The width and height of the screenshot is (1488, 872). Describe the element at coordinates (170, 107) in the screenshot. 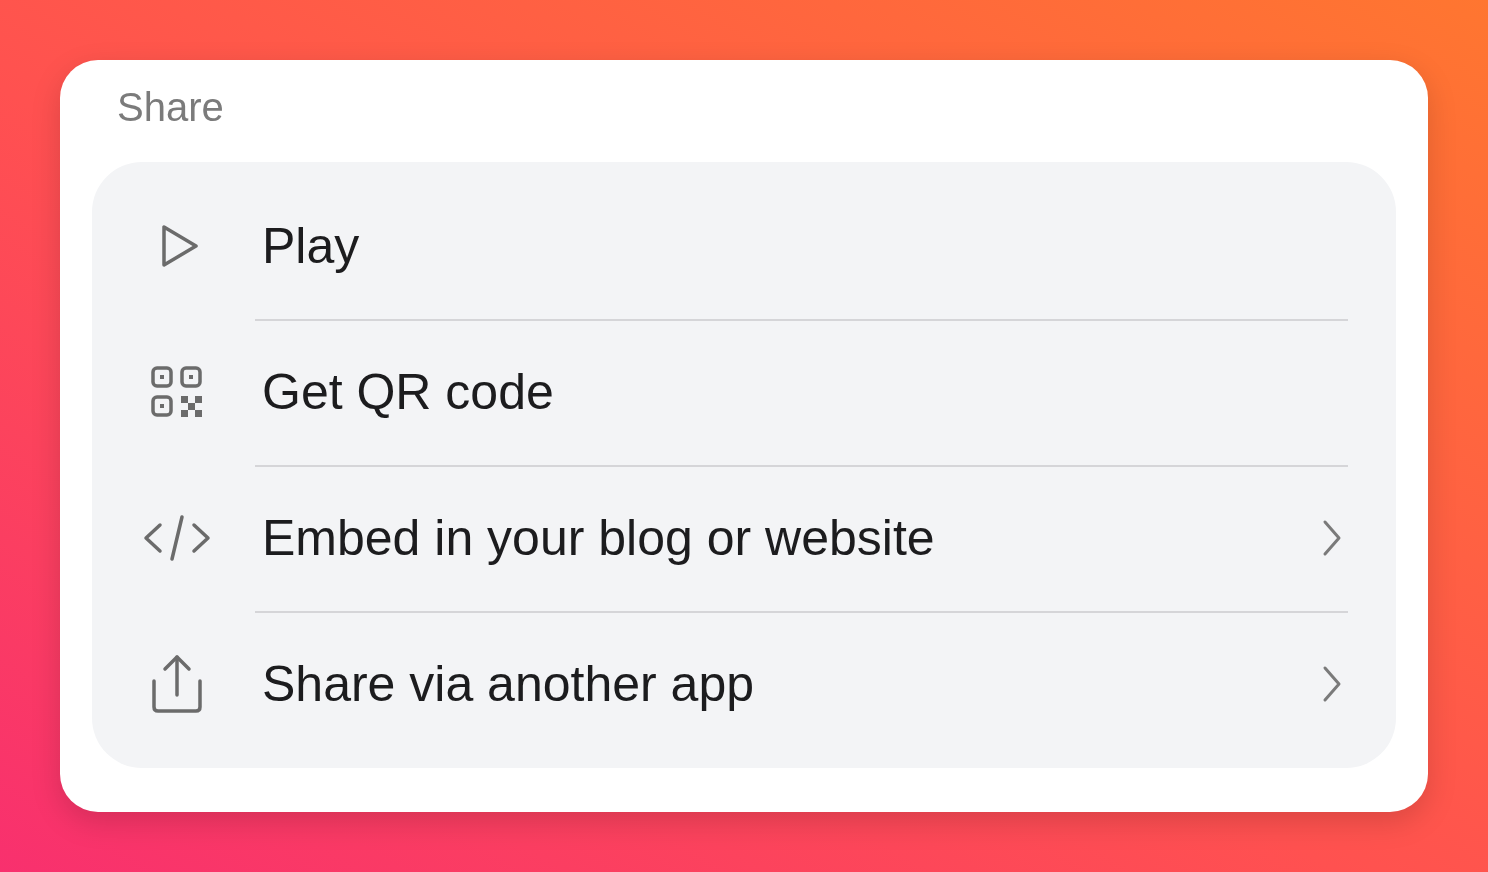

I see `sheet-title: Share` at that location.